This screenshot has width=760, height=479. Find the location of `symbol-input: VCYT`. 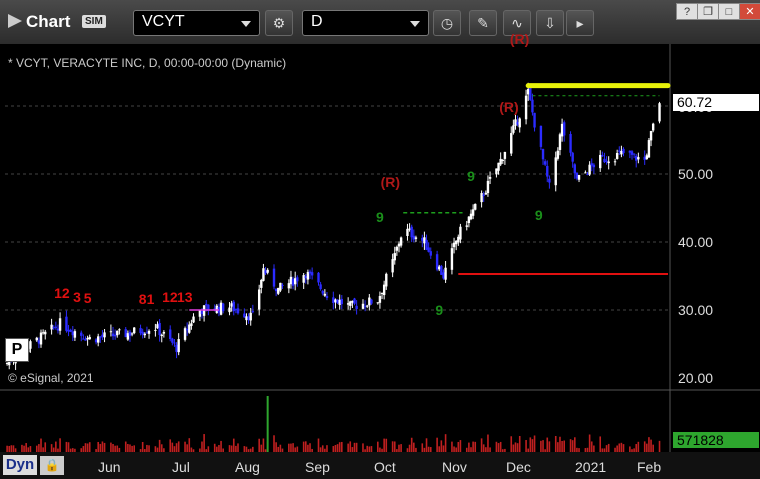

symbol-input: VCYT is located at coordinates (196, 23).